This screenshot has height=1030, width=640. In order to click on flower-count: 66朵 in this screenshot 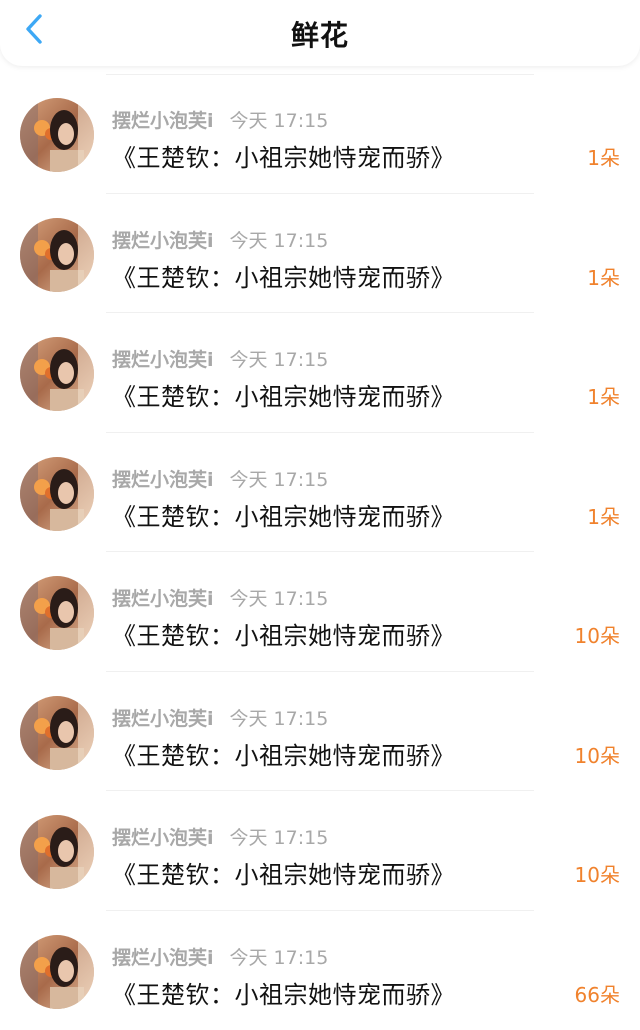, I will do `click(597, 993)`.